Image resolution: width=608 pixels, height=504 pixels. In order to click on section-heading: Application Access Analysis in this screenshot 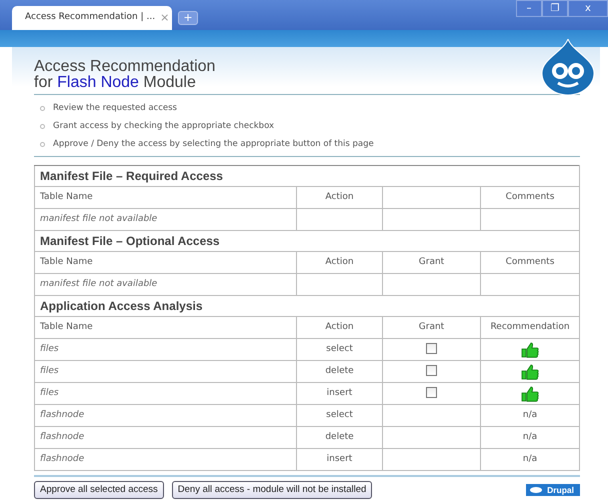, I will do `click(307, 306)`.